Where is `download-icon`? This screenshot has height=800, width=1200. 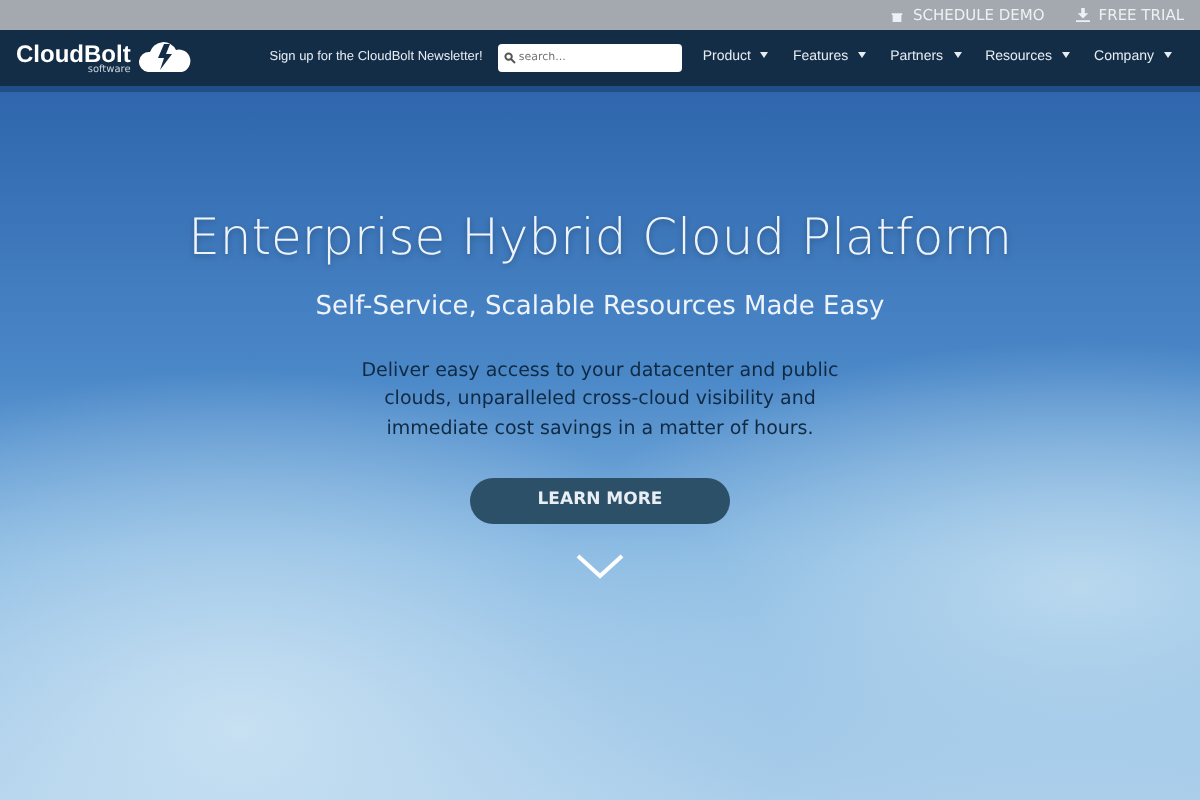 download-icon is located at coordinates (1083, 15).